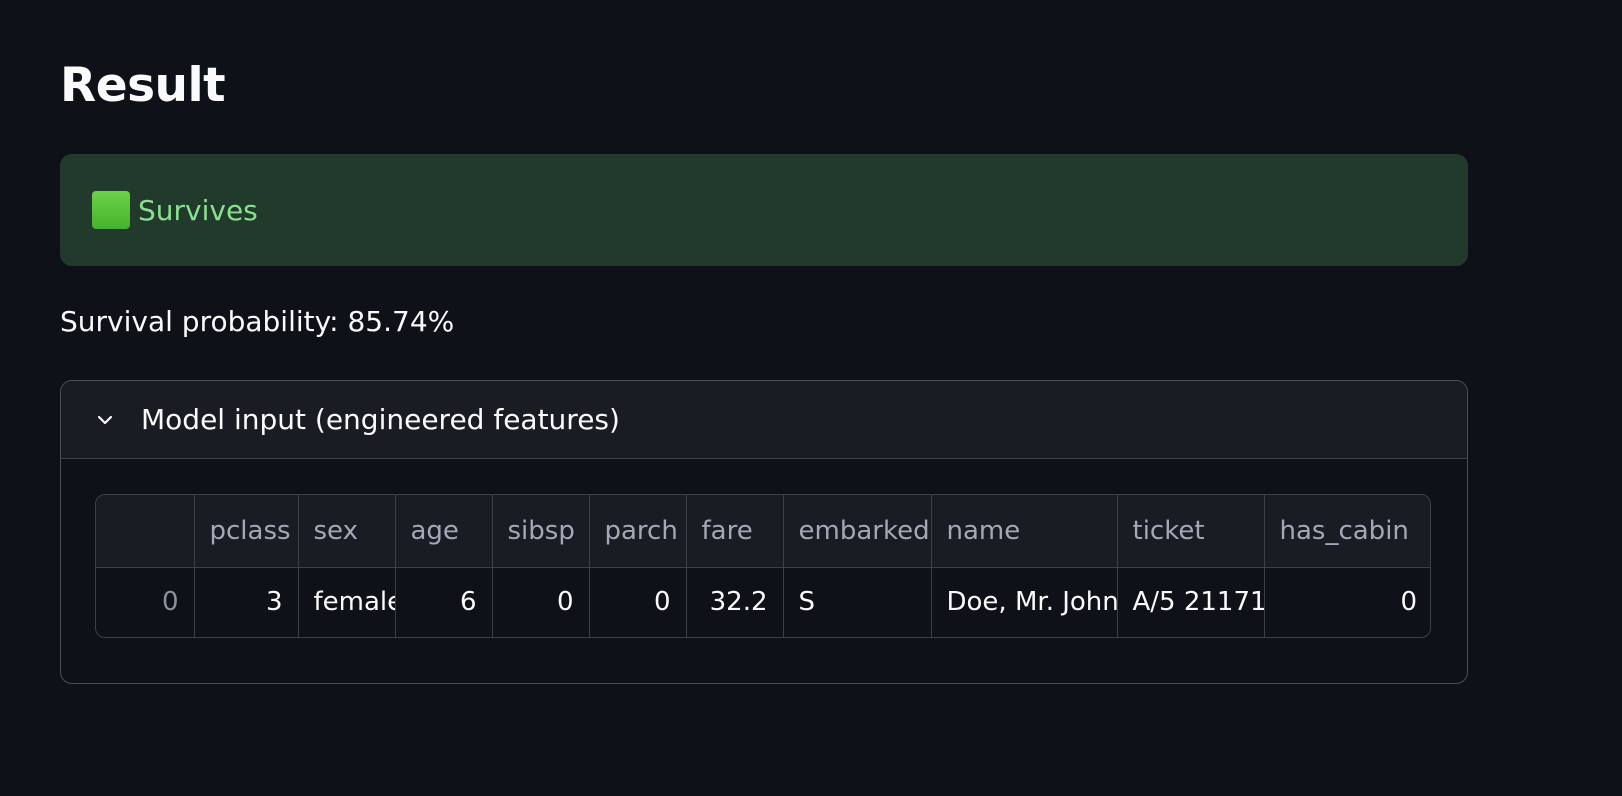 The image size is (1622, 796). Describe the element at coordinates (1191, 602) in the screenshot. I see `ticket-cell: A/5 21171` at that location.